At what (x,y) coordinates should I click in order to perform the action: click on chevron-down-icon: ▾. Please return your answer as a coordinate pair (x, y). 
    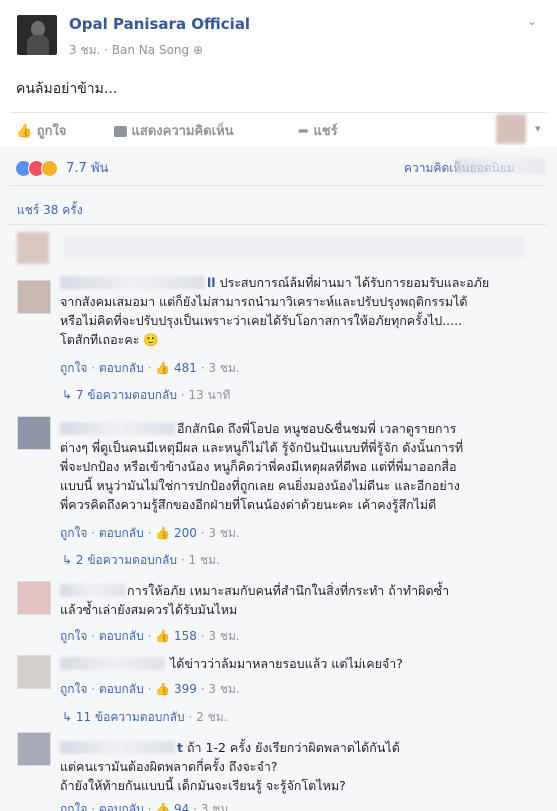
    Looking at the image, I should click on (538, 128).